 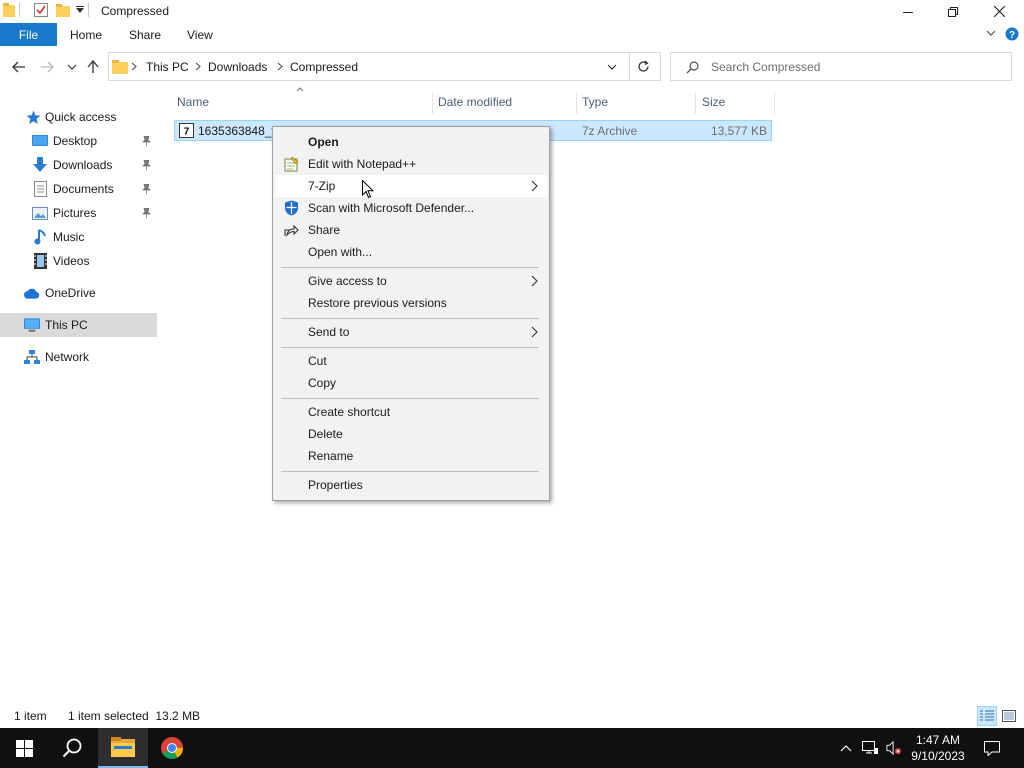 I want to click on sidebar-item-videos: Videos, so click(x=78, y=261).